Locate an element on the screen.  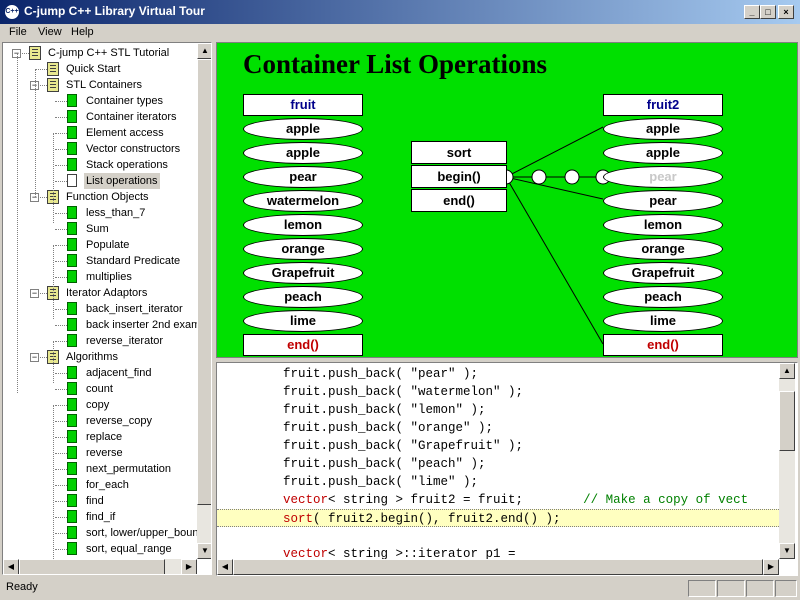
status-bar: Ready is located at coordinates (400, 589).